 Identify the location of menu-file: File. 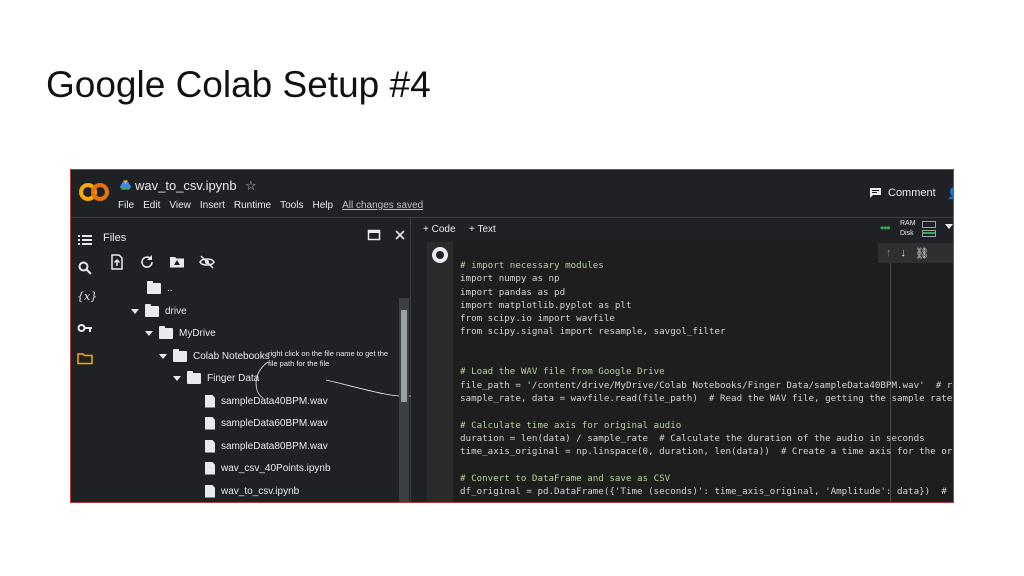
(126, 205).